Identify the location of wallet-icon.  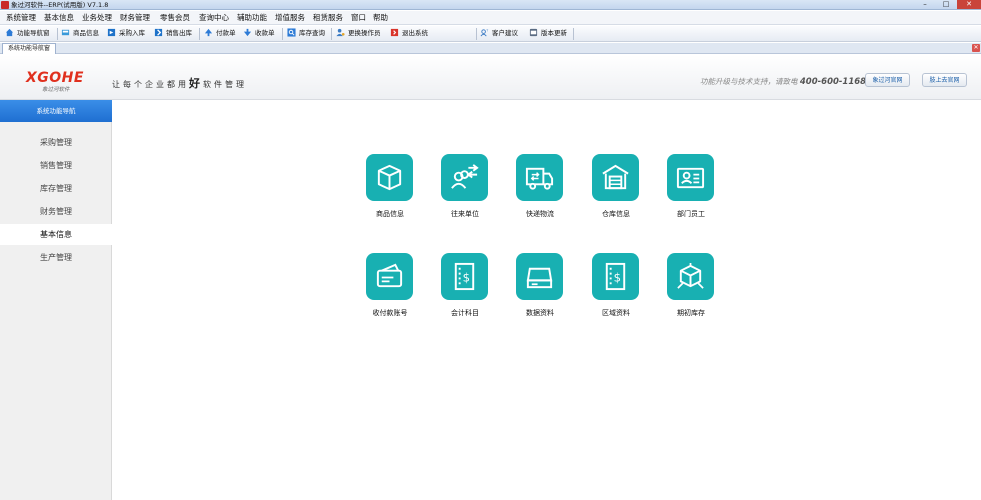
(389, 275).